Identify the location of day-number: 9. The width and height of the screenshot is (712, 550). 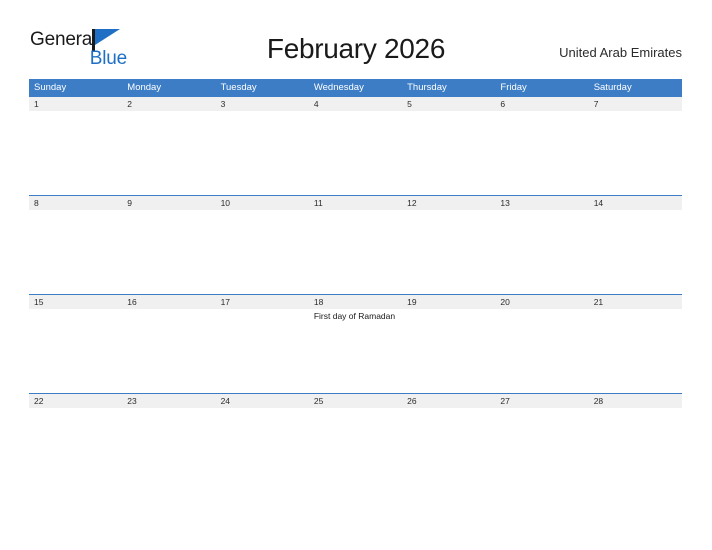
(130, 203).